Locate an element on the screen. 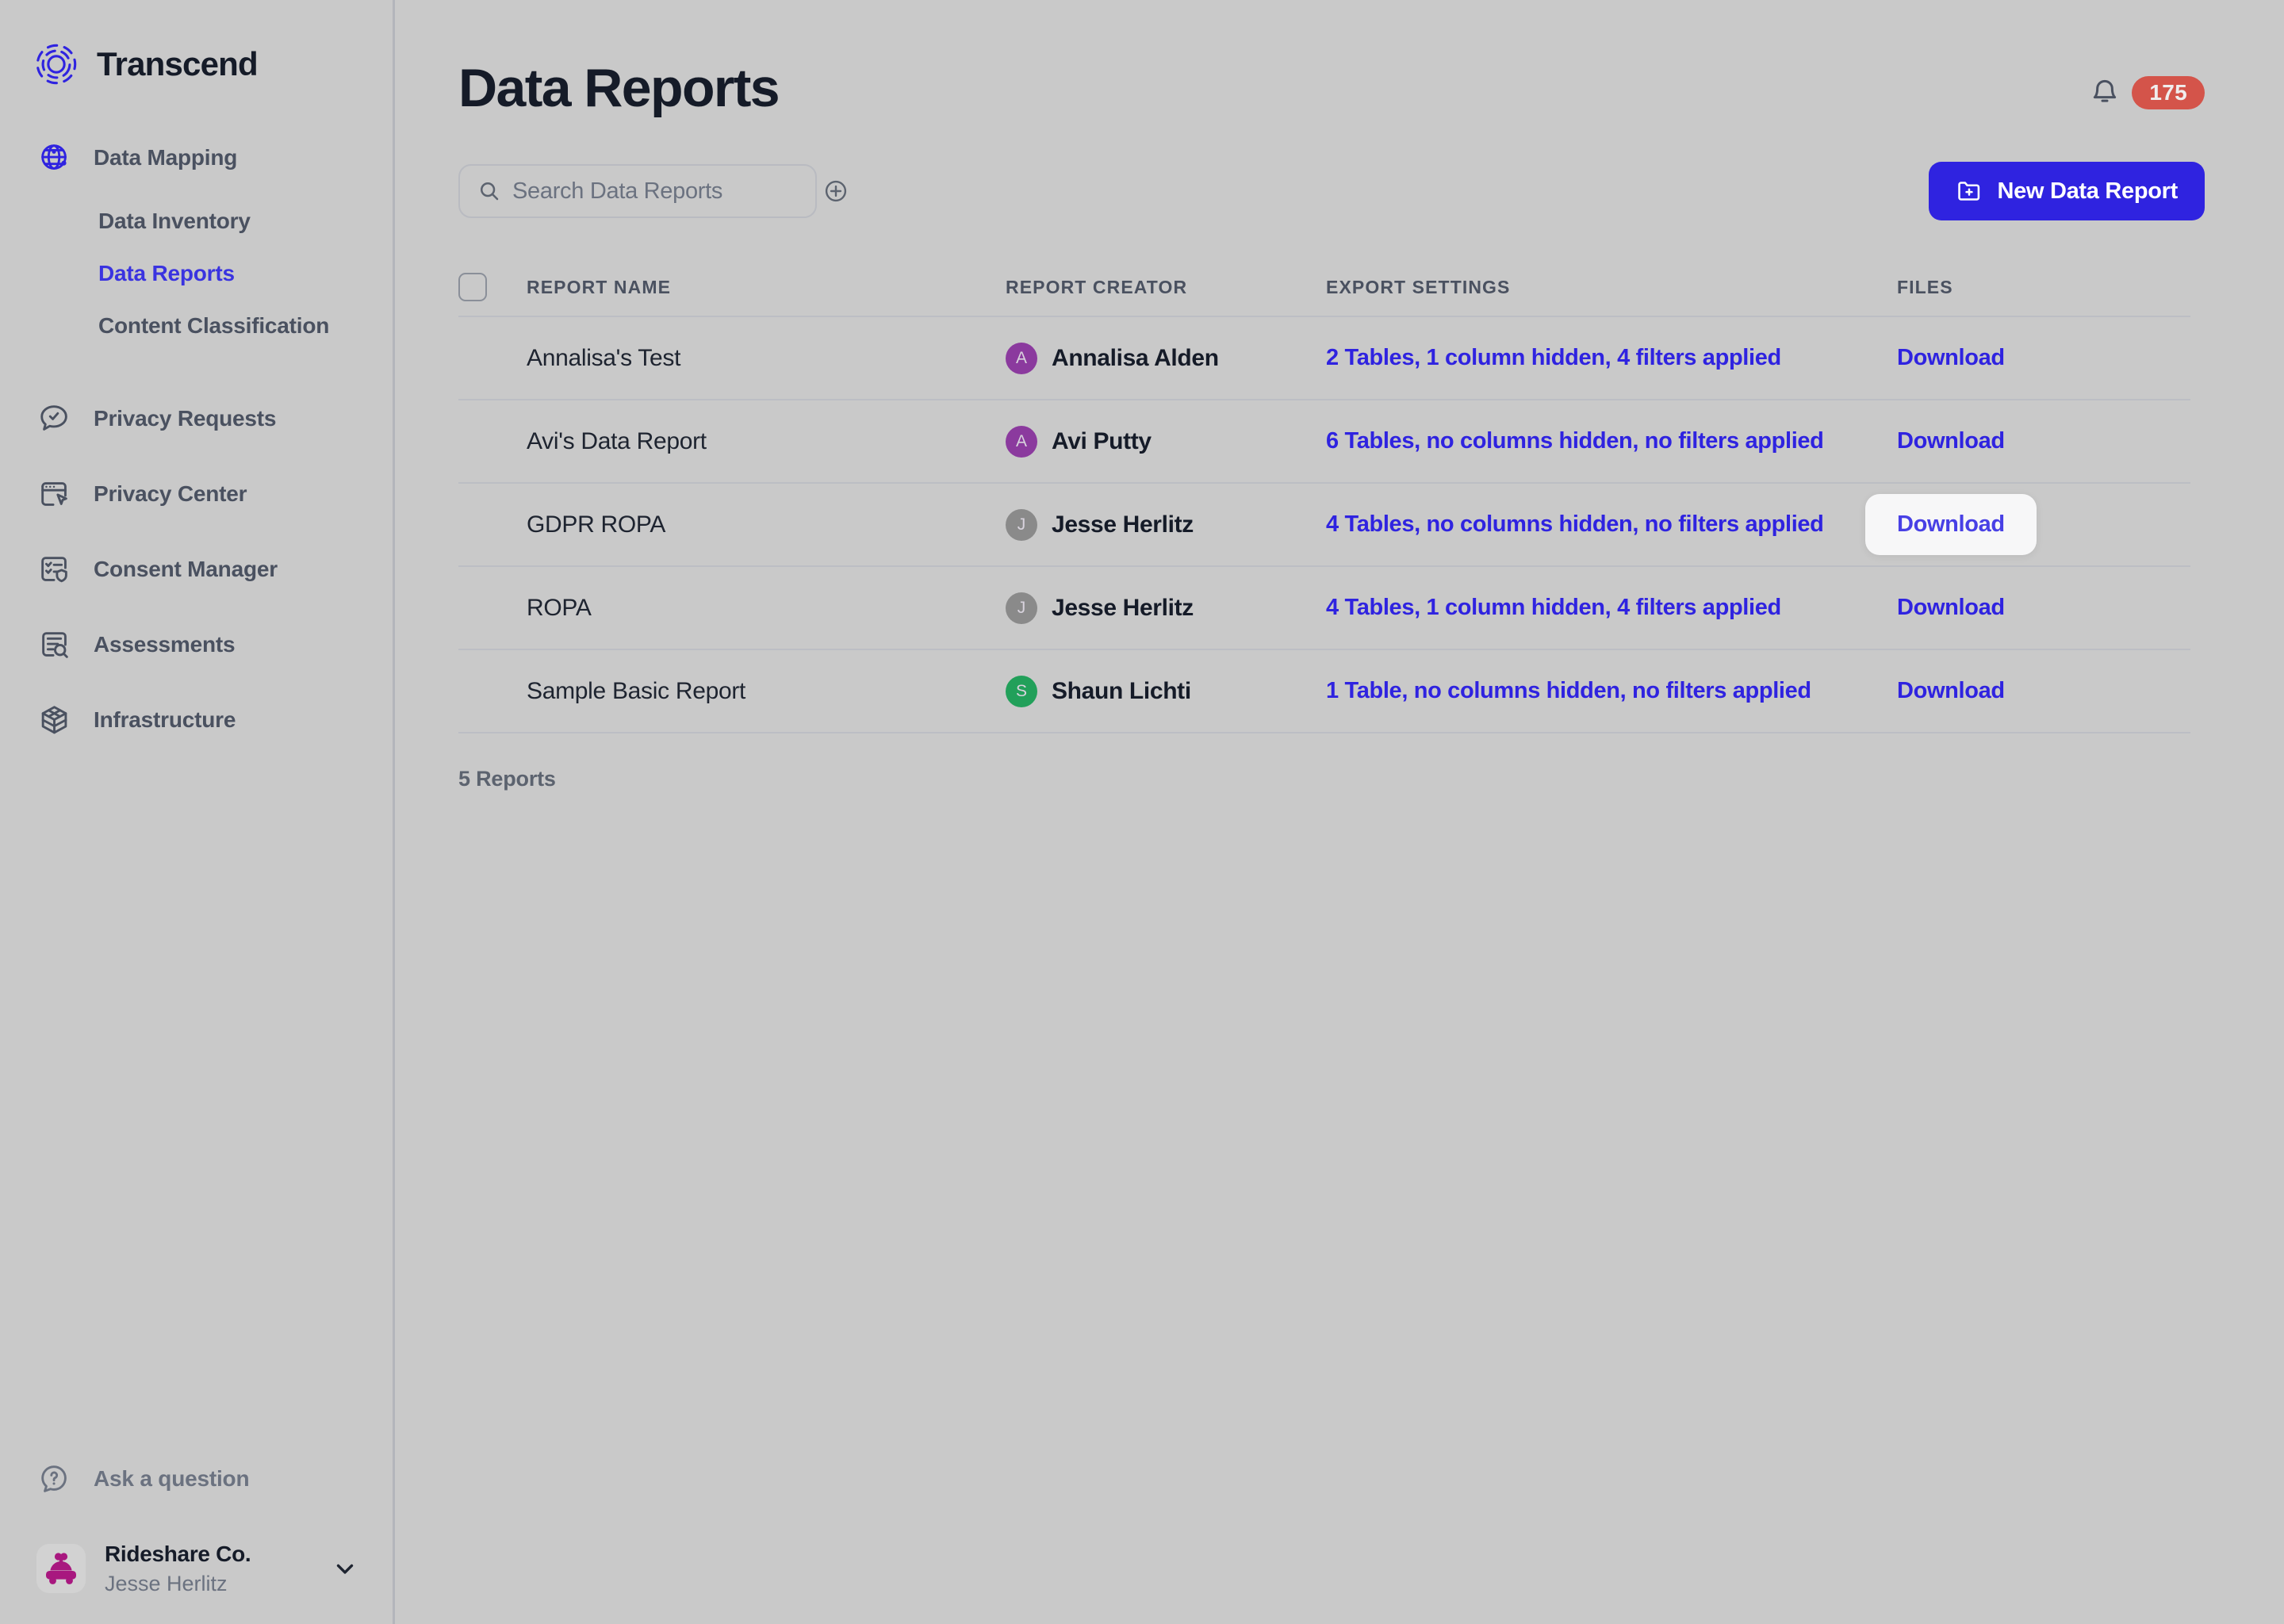 Image resolution: width=2284 pixels, height=1624 pixels. select-all-checkbox is located at coordinates (472, 287).